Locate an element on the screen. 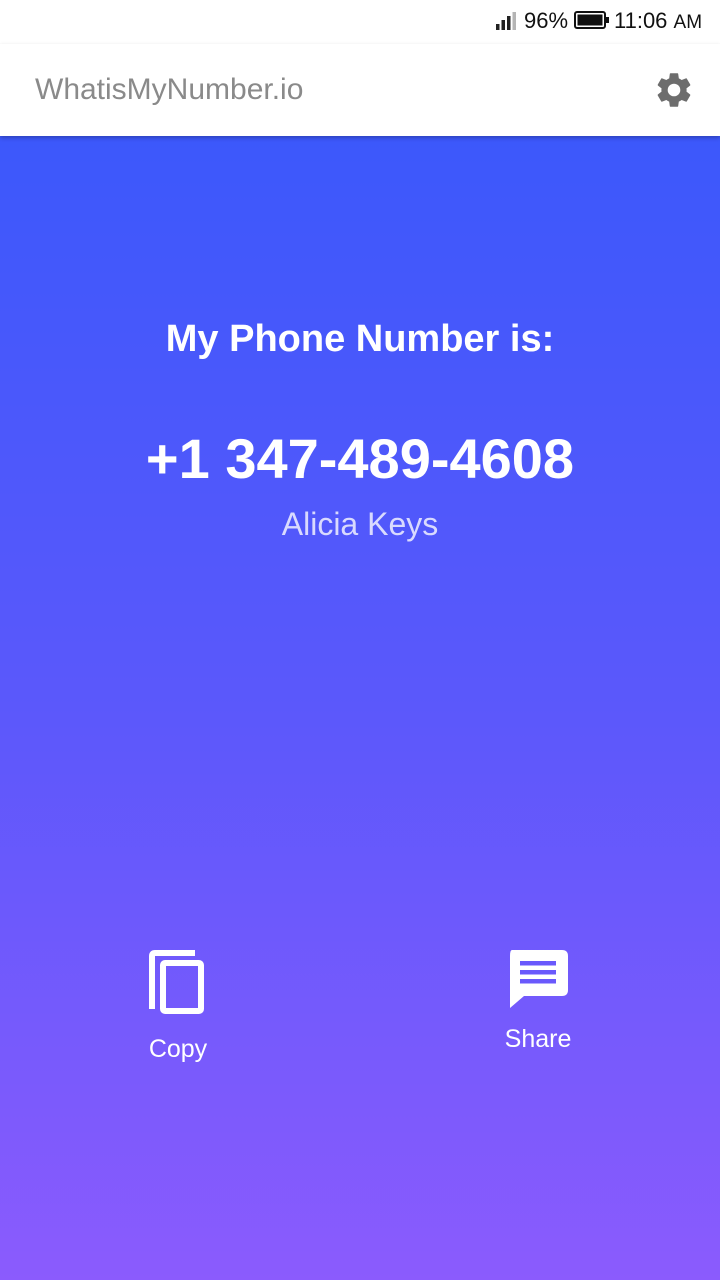  phone-number: +1 347-489-4608 is located at coordinates (360, 458).